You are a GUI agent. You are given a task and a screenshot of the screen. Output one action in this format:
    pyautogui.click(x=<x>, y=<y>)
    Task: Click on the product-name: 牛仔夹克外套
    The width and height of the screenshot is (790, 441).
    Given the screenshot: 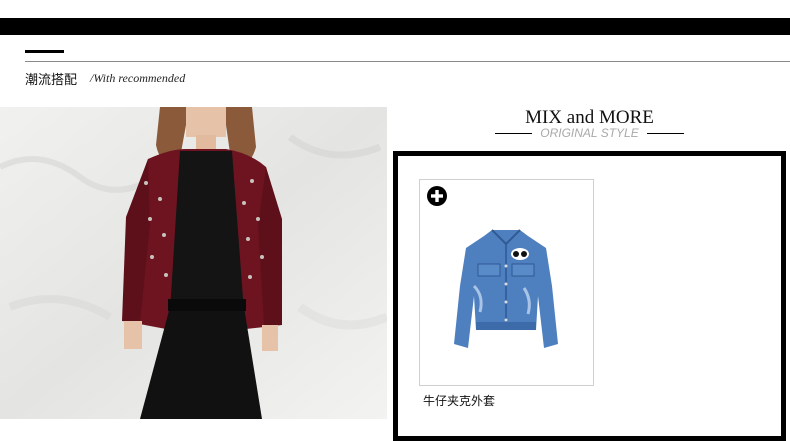 What is the action you would take?
    pyautogui.click(x=459, y=400)
    